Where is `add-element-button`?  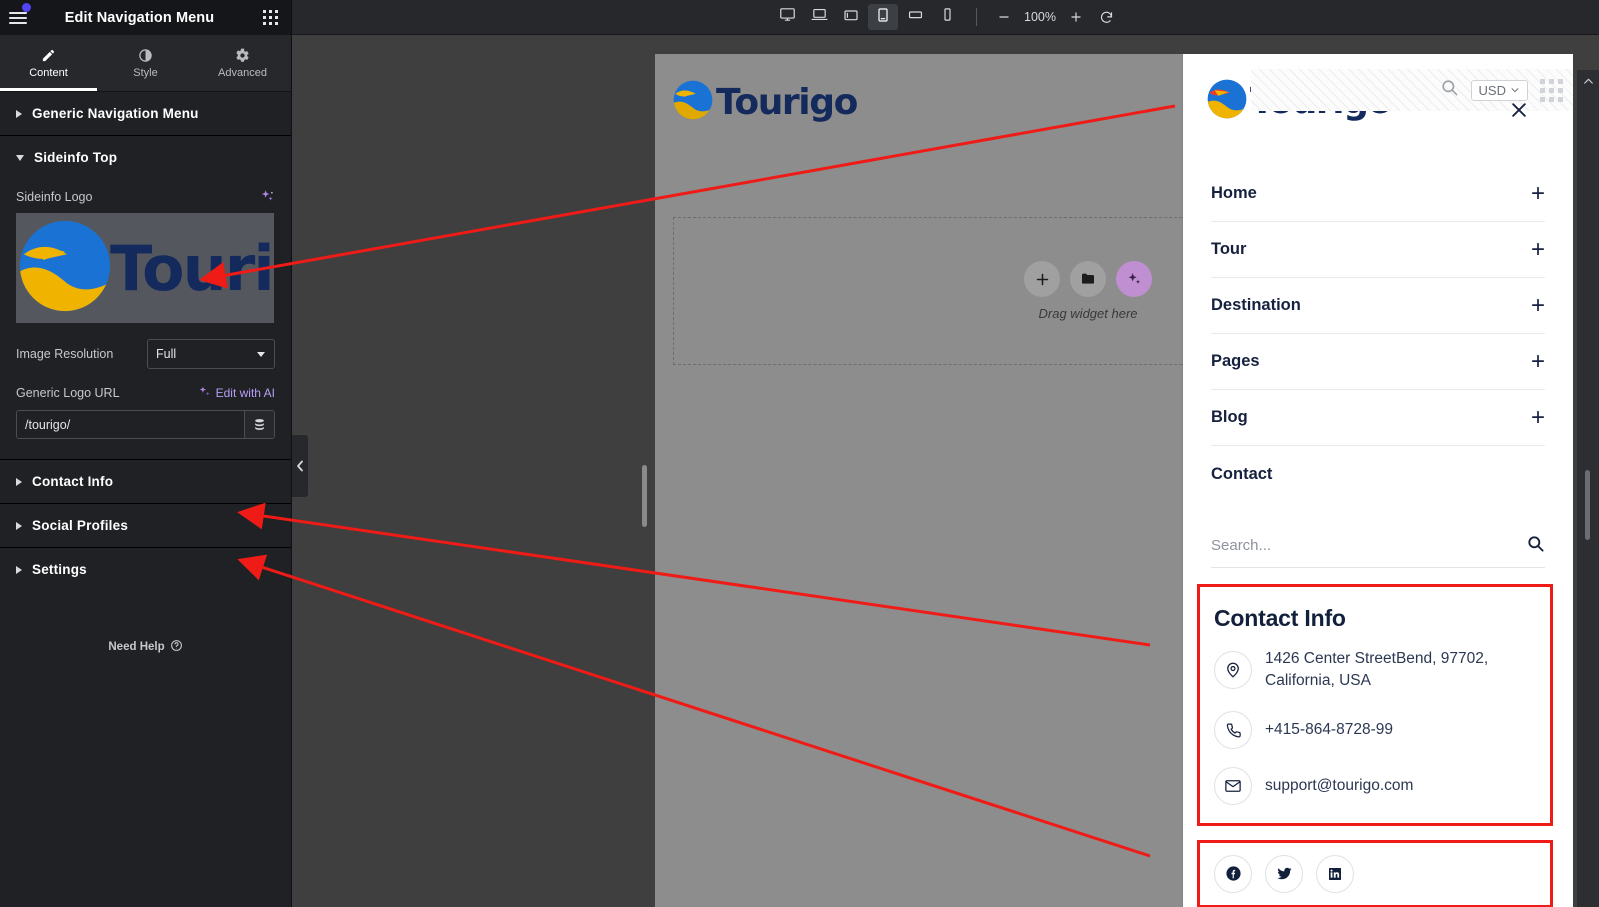
add-element-button is located at coordinates (1042, 279).